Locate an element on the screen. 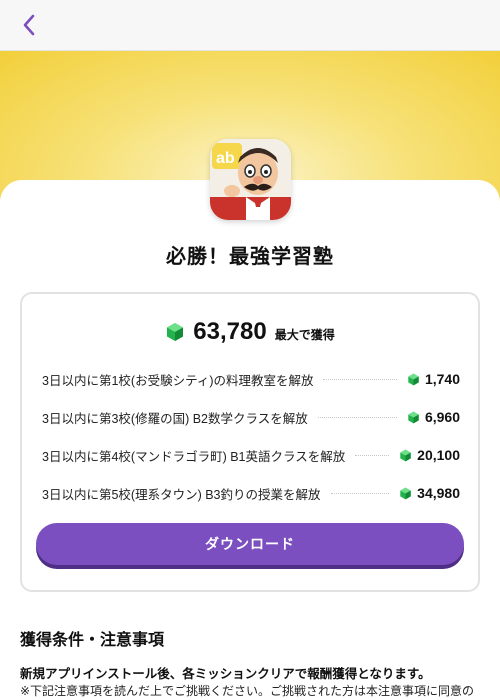  mission-row: 3日以内に第3校(修羅の国) B2数学クラスを解放 6,960 is located at coordinates (251, 417).